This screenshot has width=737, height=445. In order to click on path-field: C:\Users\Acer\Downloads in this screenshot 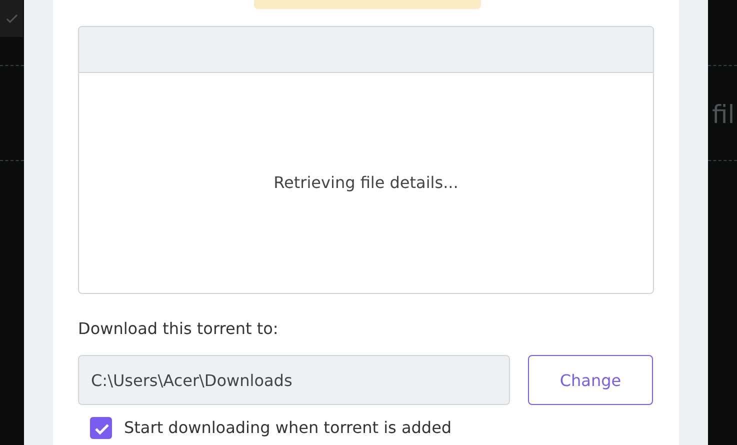, I will do `click(294, 380)`.